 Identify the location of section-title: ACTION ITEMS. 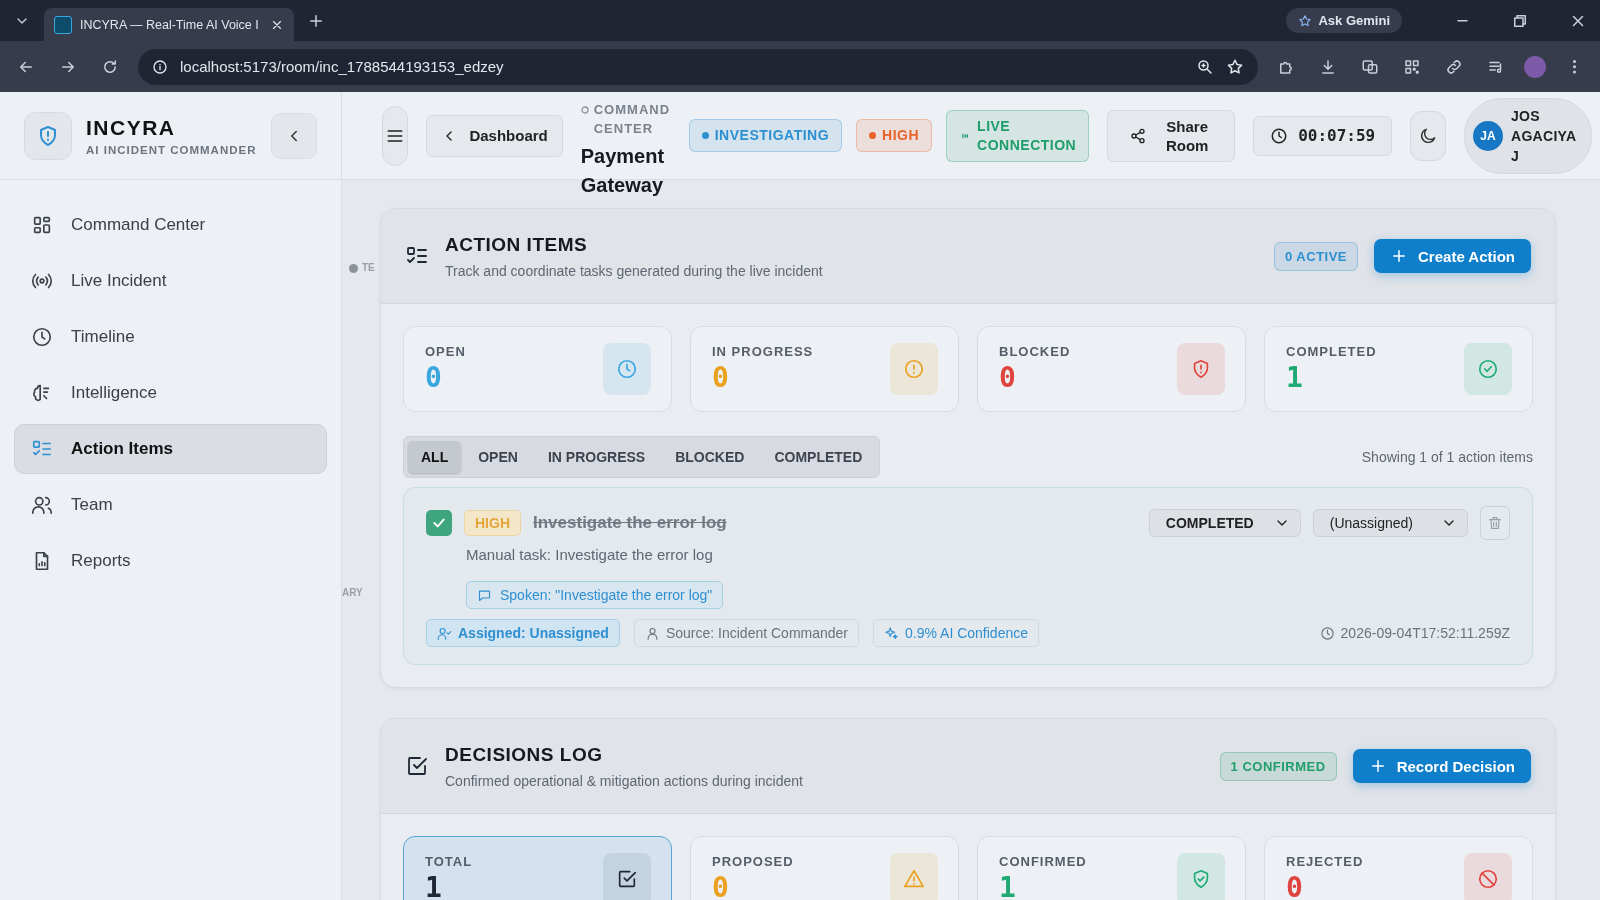
(517, 244).